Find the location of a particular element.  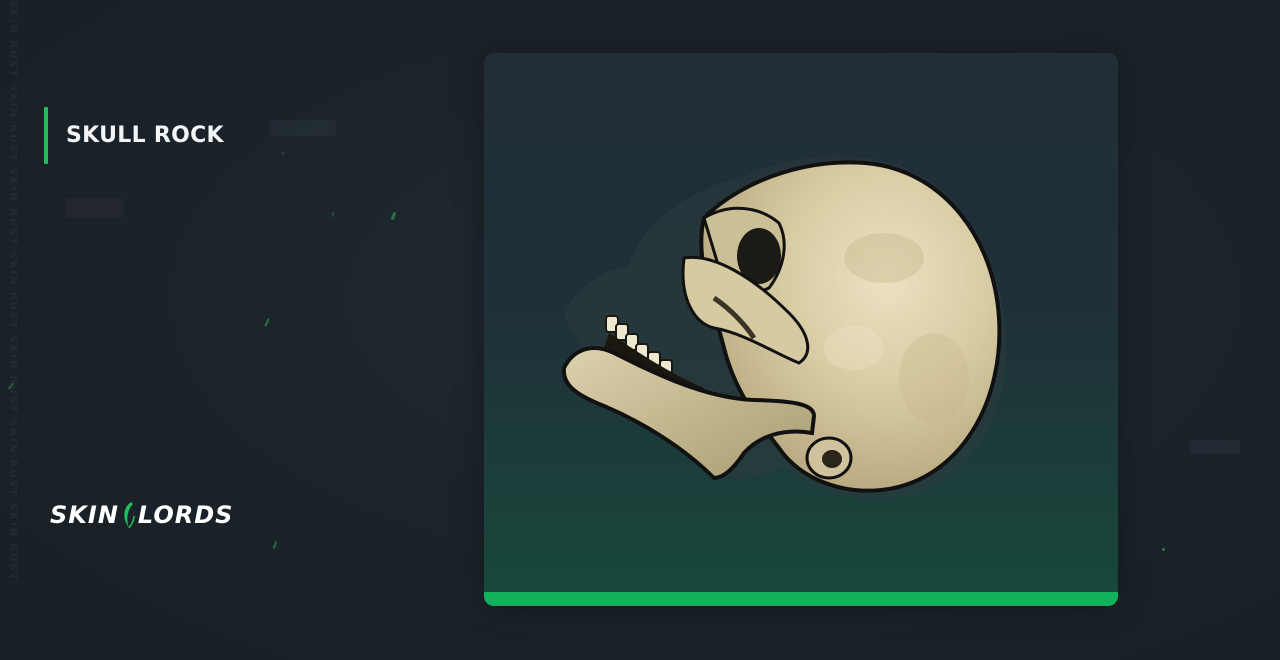

skinlords-logo: SKIN LORDS is located at coordinates (141, 515).